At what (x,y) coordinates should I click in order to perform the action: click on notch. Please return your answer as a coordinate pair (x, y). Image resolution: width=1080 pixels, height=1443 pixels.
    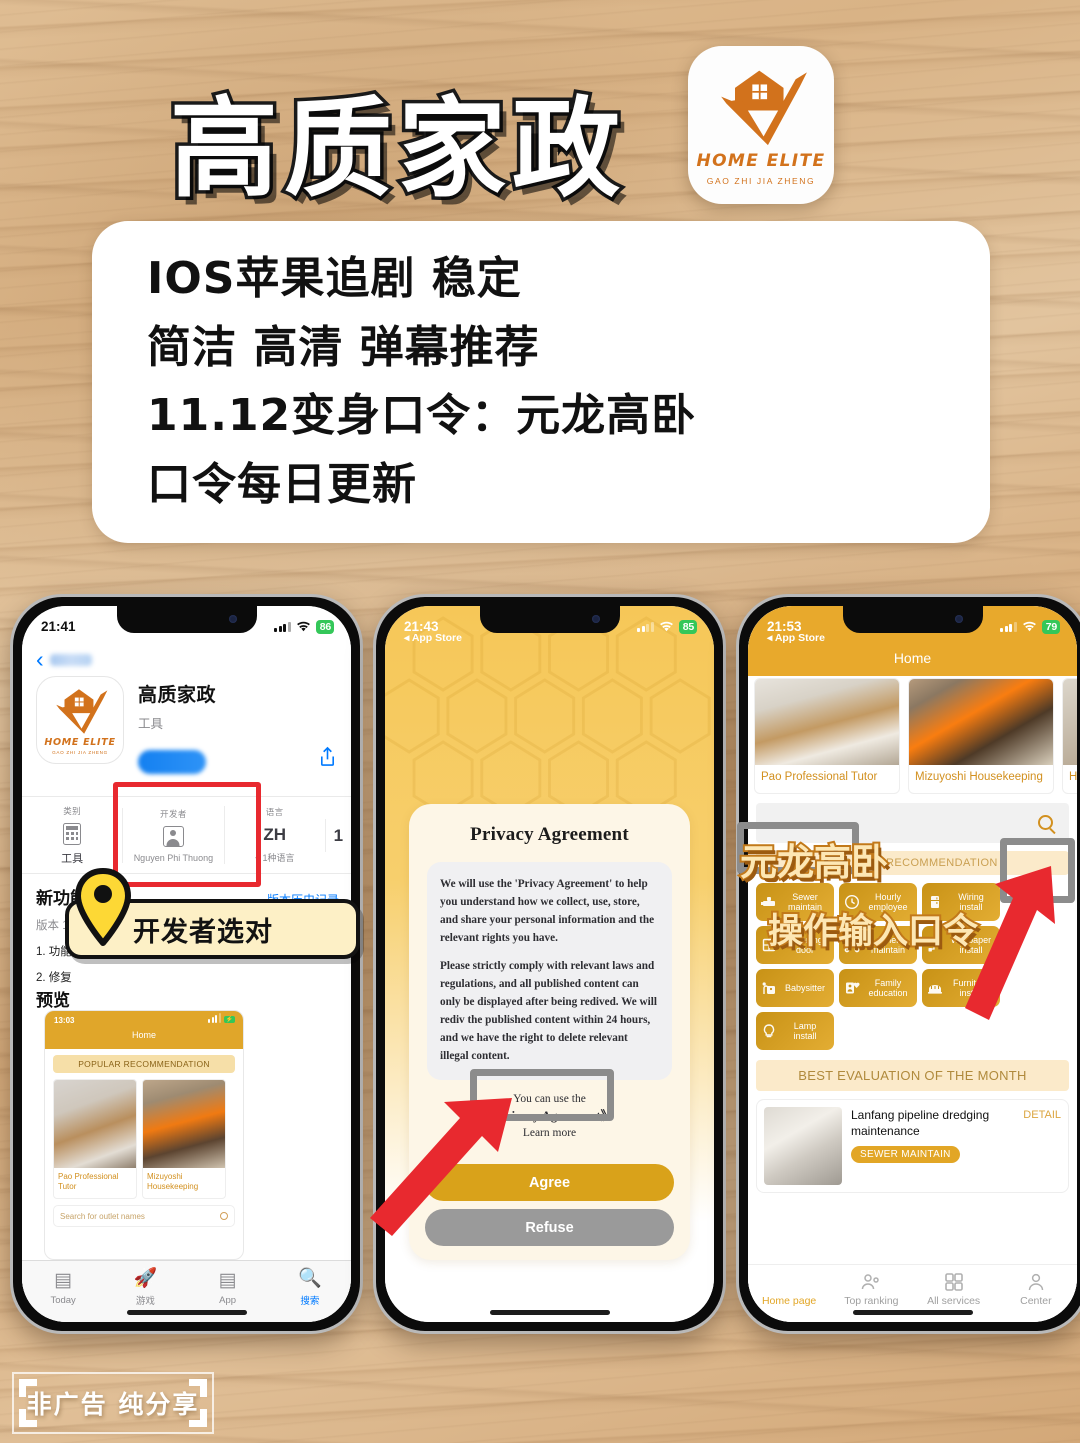
    Looking at the image, I should click on (912, 619).